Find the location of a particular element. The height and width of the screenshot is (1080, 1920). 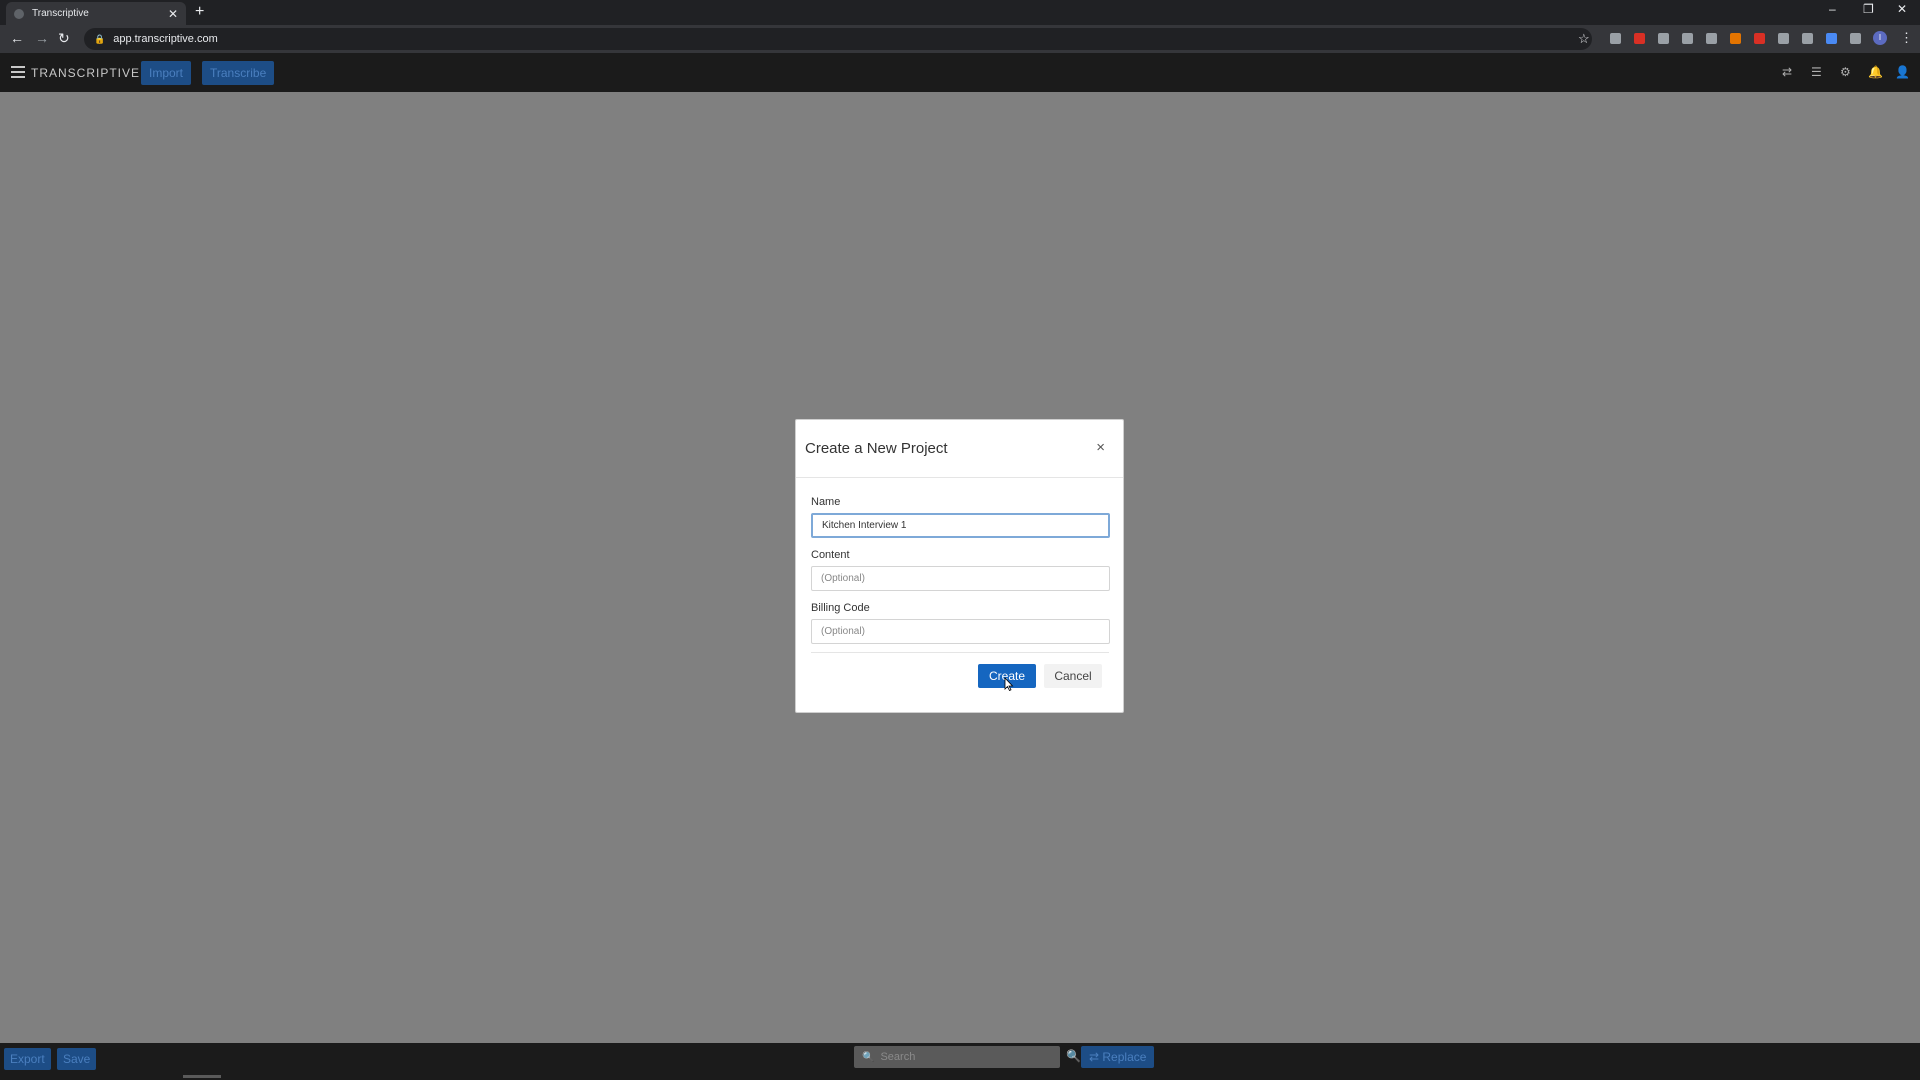

user-icon: 👤 is located at coordinates (1902, 72).